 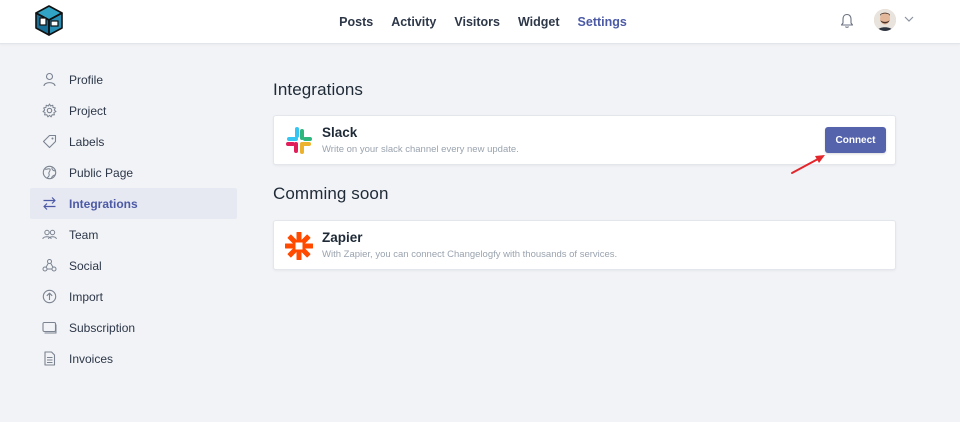 I want to click on zapier-name: Zapier, so click(x=342, y=237).